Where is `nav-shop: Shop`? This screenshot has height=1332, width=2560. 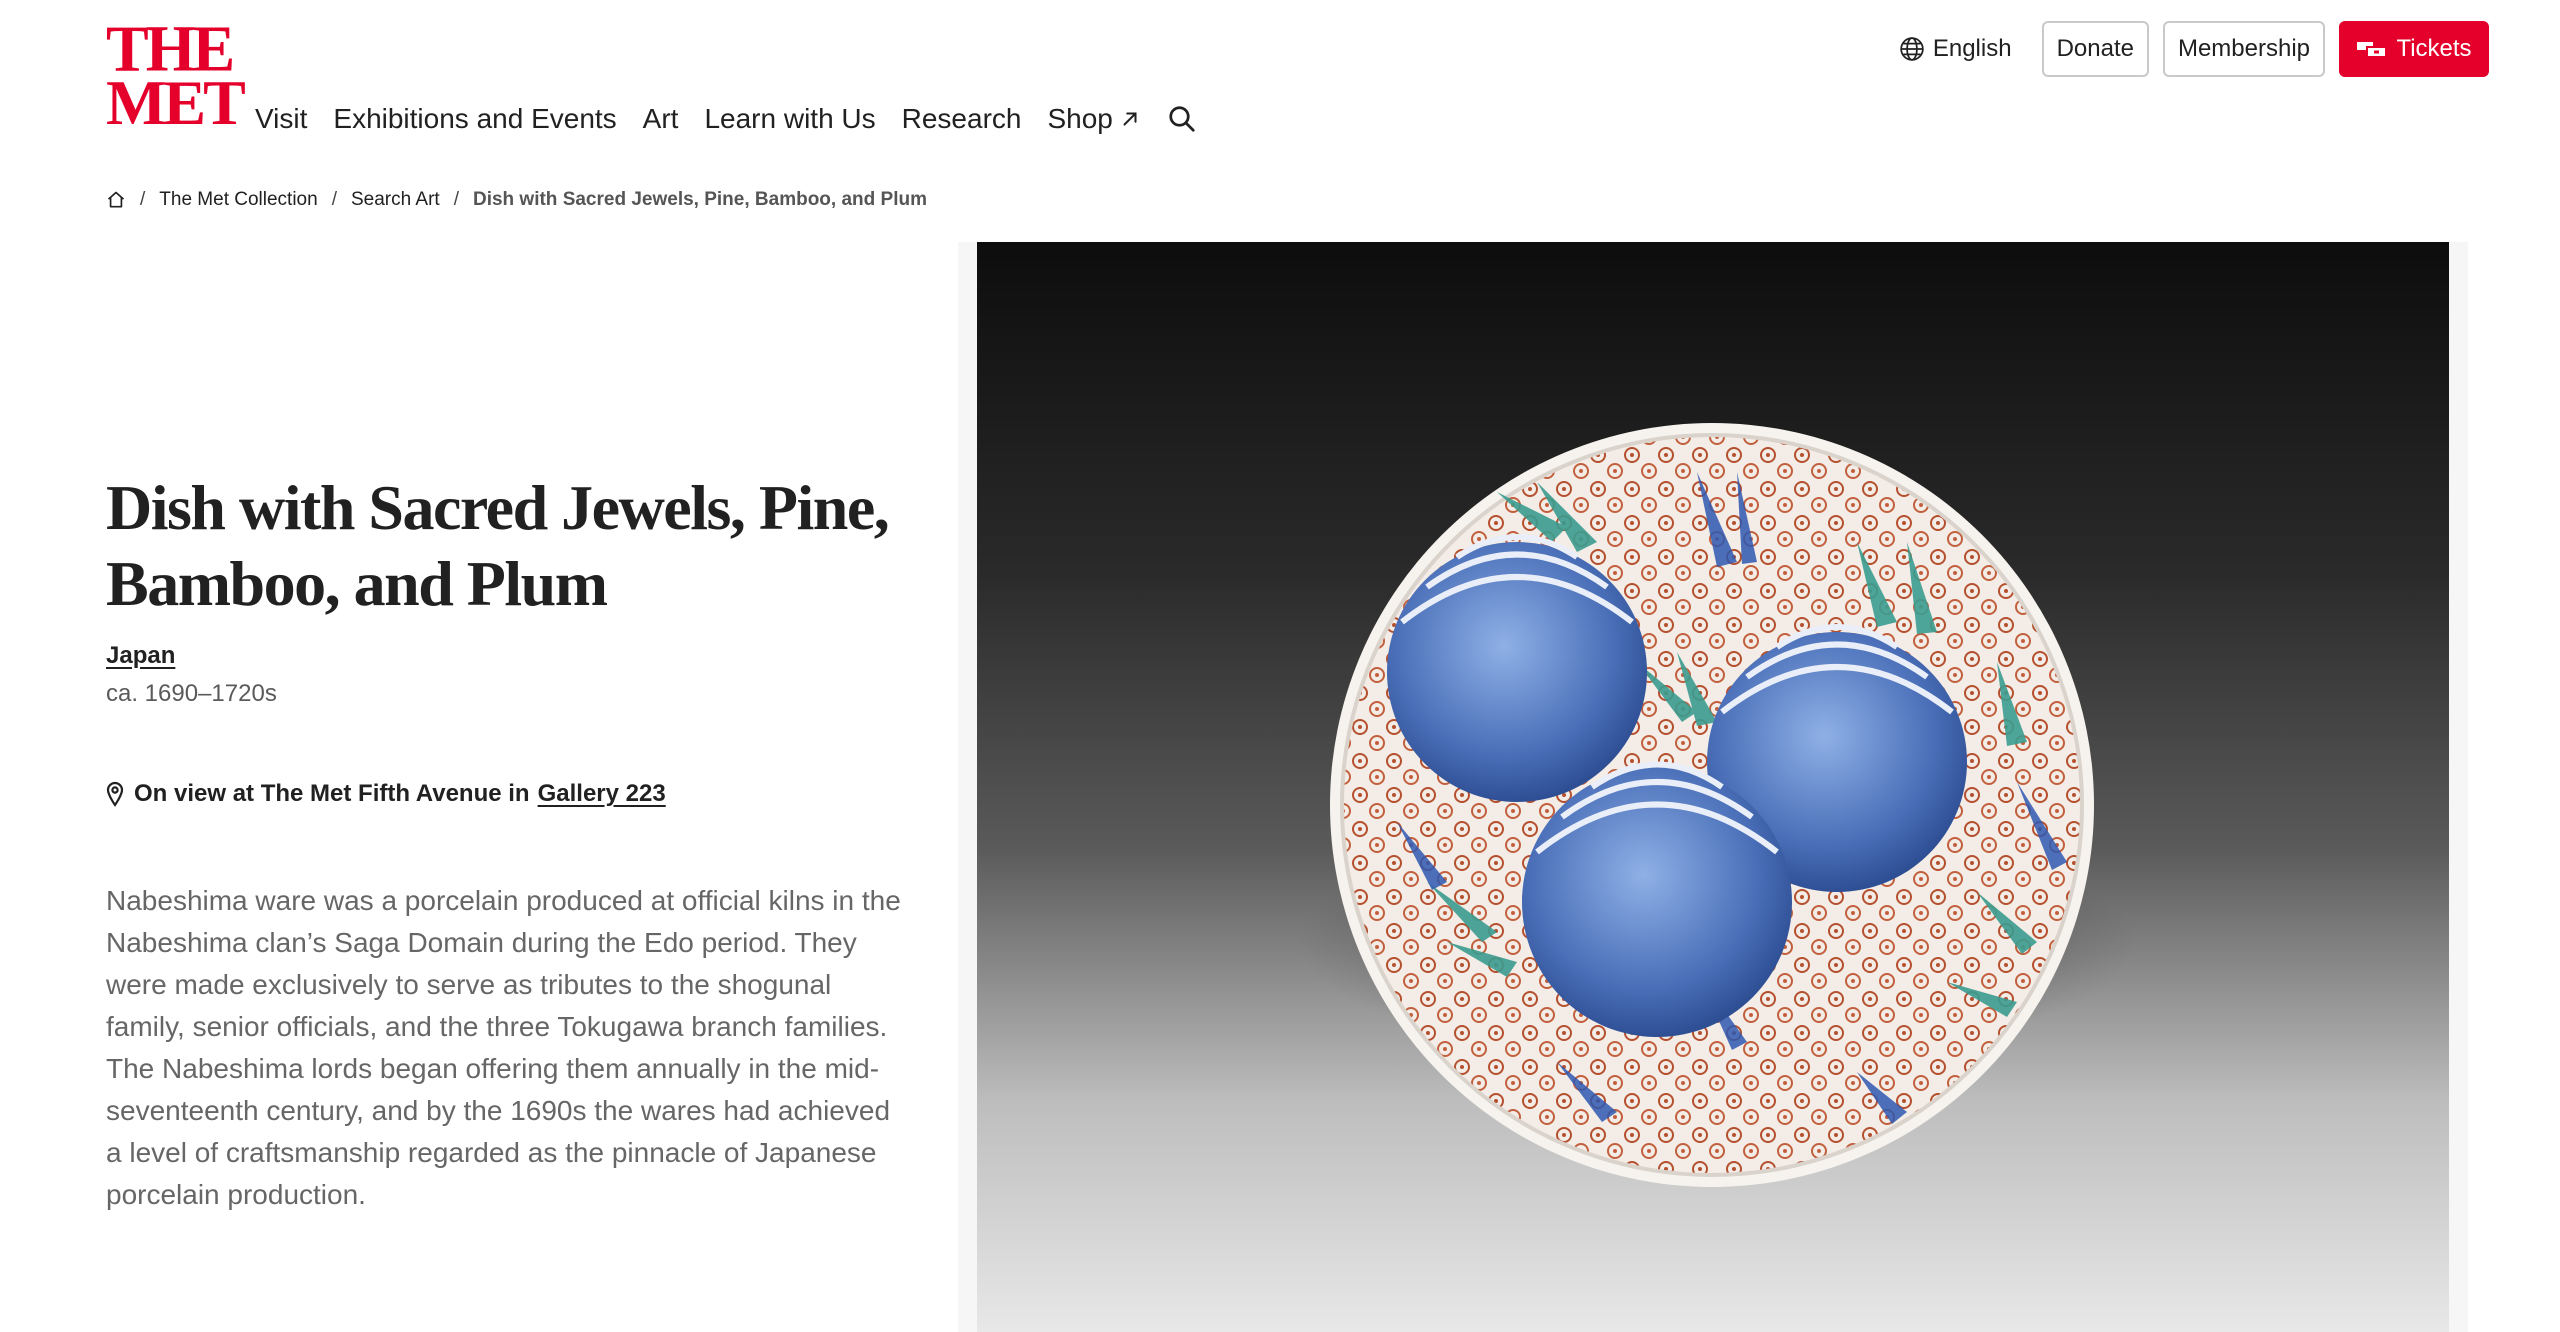 nav-shop: Shop is located at coordinates (1093, 119).